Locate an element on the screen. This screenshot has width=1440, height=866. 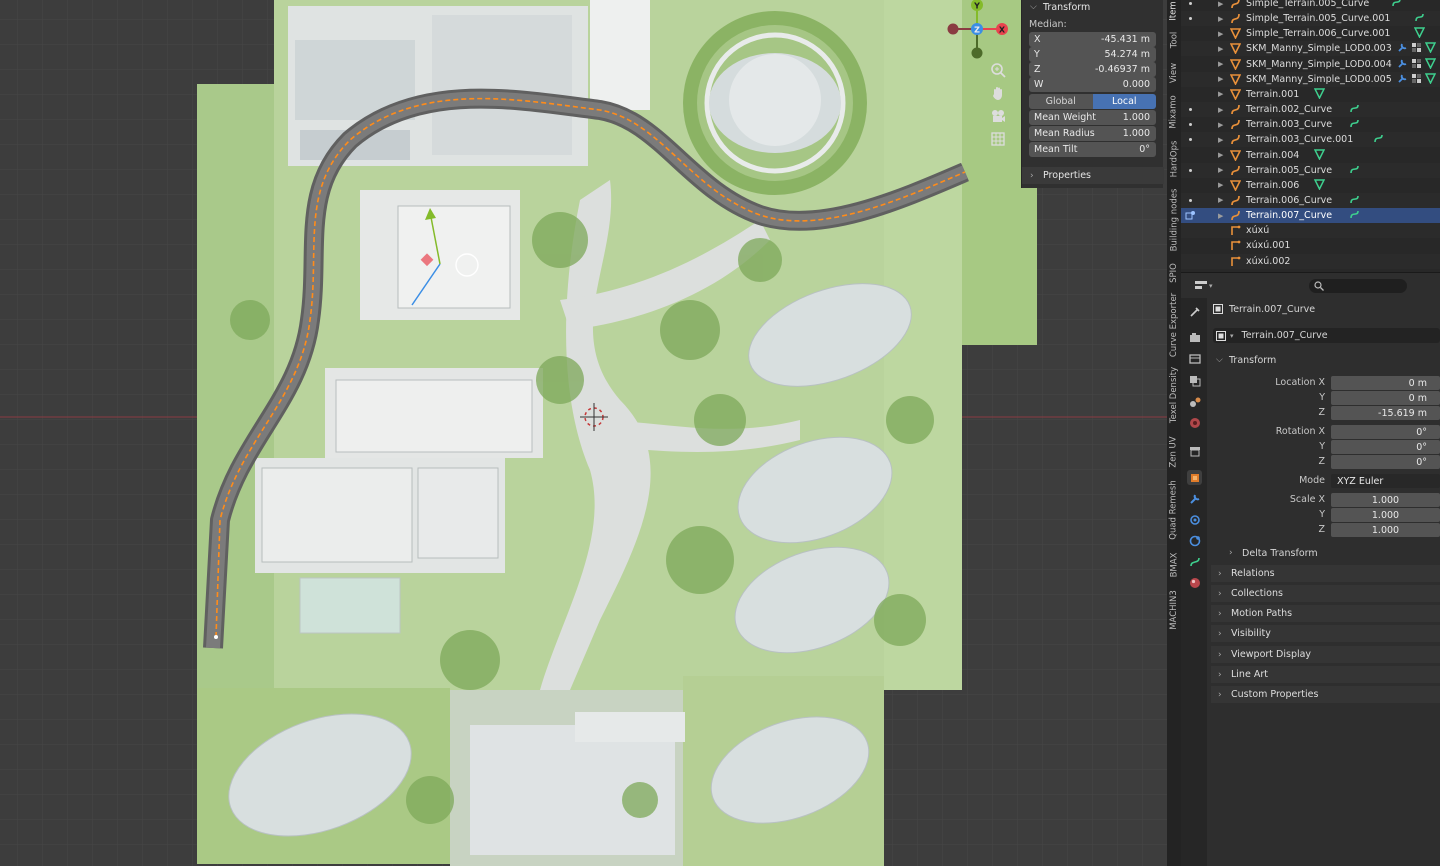
rotation-mode-dropdown: XYZ Euler is located at coordinates (1385, 481).